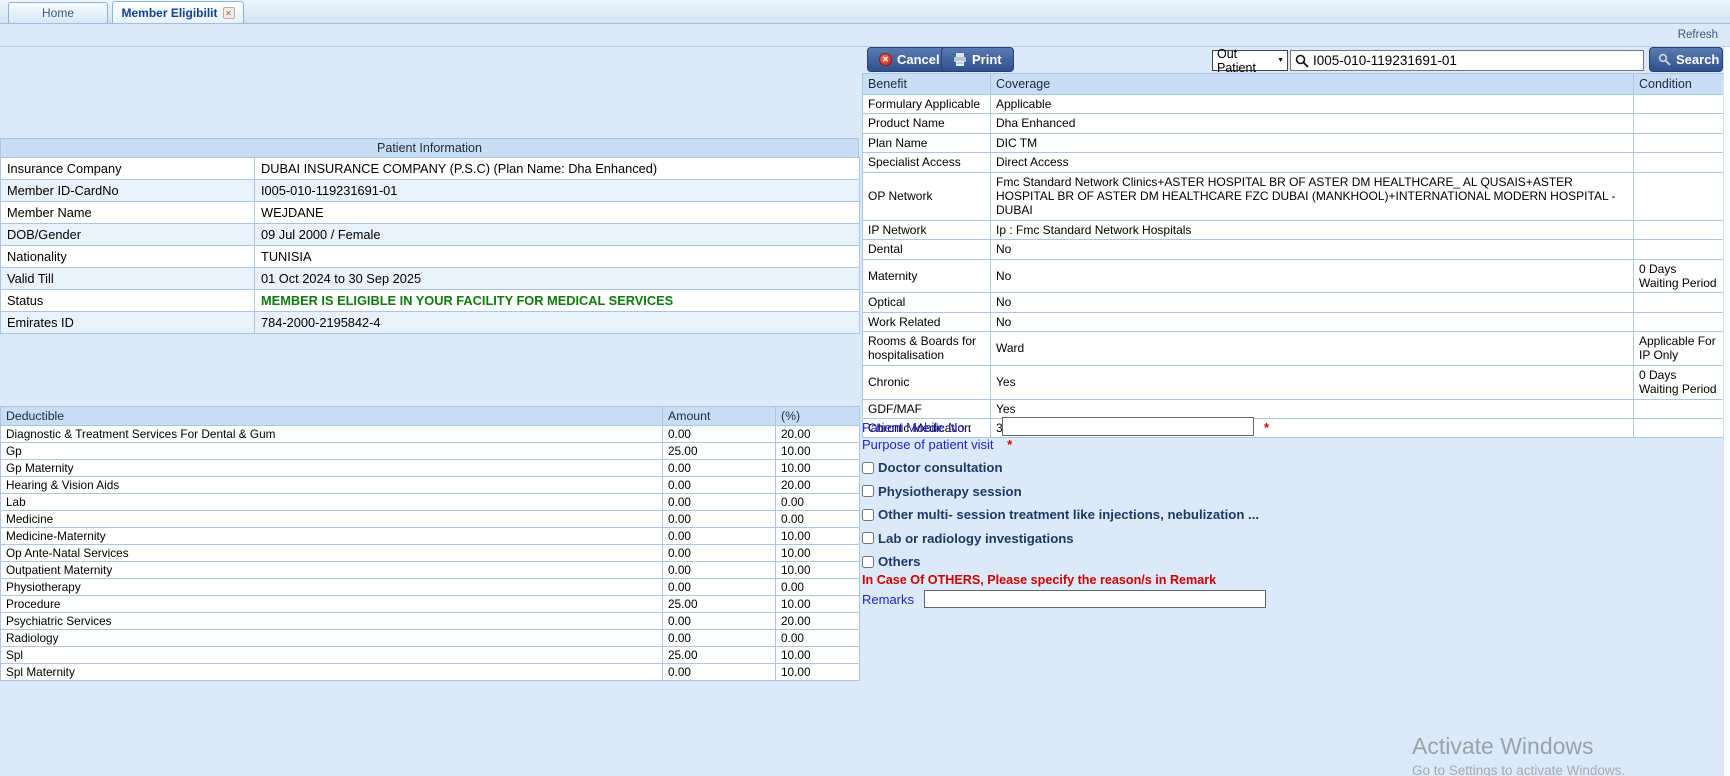 The image size is (1730, 776). What do you see at coordinates (918, 59) in the screenshot?
I see `cancel-button-label: Cancel` at bounding box center [918, 59].